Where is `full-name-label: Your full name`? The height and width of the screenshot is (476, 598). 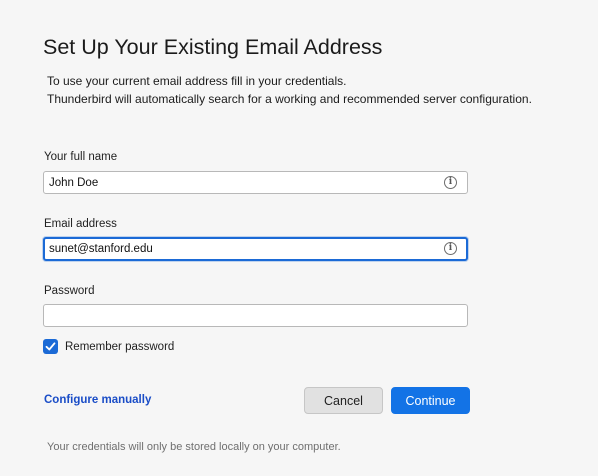
full-name-label: Your full name is located at coordinates (81, 157).